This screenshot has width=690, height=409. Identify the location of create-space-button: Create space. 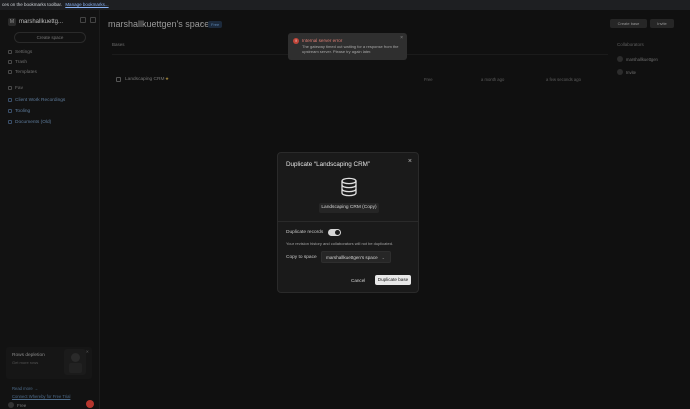
(50, 37).